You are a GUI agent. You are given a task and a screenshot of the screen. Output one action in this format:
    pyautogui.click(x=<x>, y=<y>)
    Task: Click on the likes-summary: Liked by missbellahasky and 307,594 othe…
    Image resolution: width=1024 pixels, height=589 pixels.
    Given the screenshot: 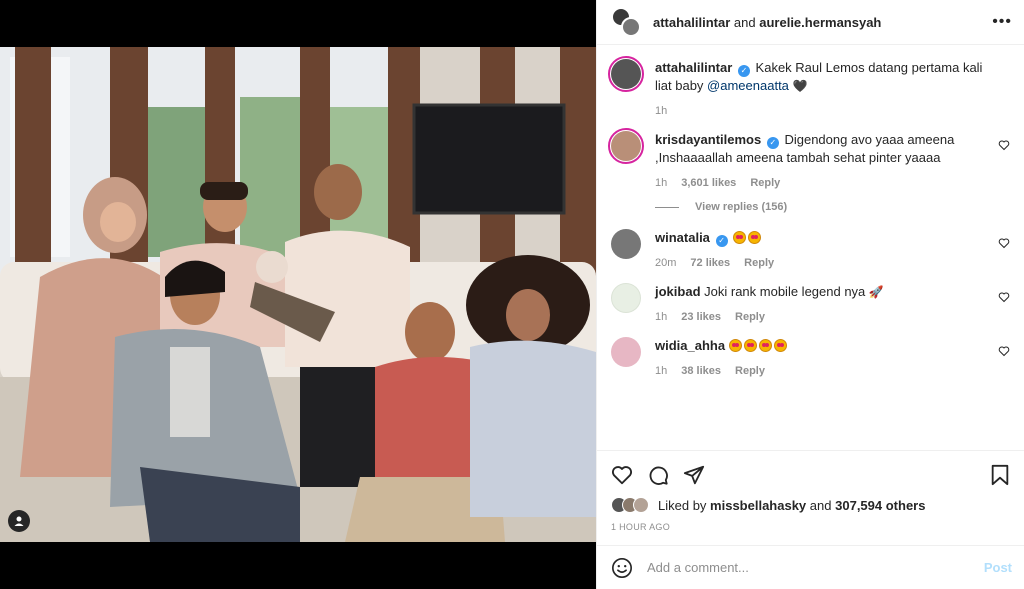 What is the action you would take?
    pyautogui.click(x=810, y=505)
    